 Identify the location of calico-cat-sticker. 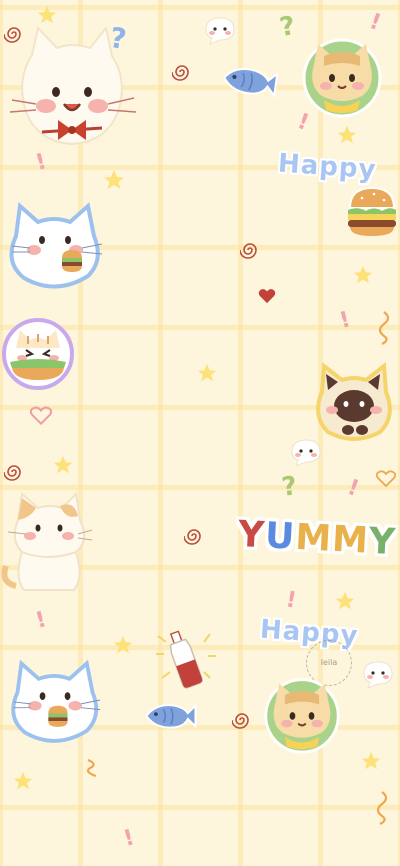
(46, 541).